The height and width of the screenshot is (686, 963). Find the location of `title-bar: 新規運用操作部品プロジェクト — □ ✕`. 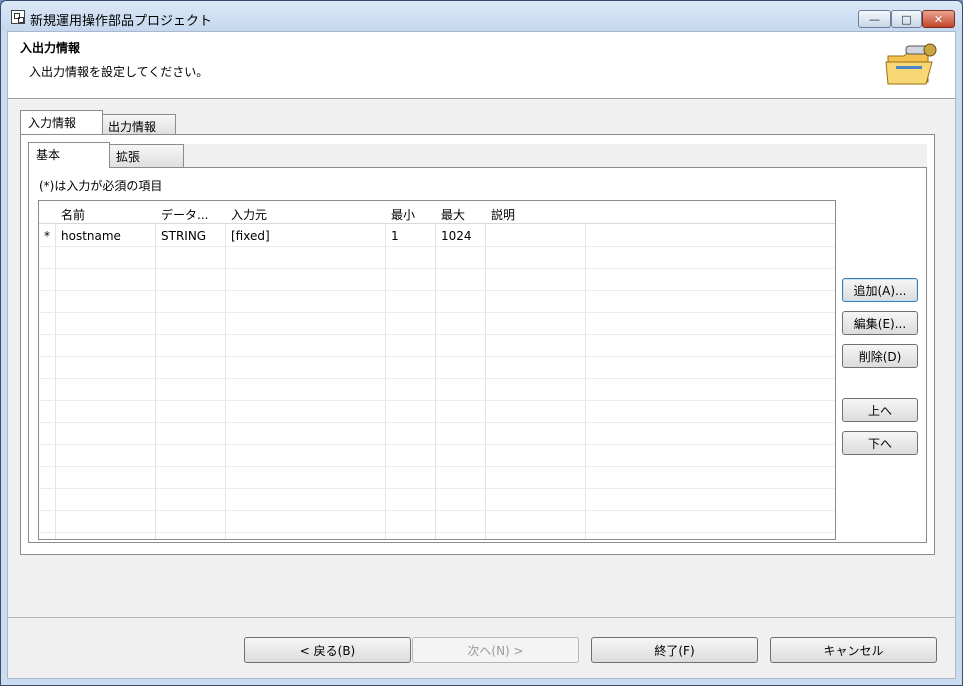

title-bar: 新規運用操作部品プロジェクト — □ ✕ is located at coordinates (481, 16).